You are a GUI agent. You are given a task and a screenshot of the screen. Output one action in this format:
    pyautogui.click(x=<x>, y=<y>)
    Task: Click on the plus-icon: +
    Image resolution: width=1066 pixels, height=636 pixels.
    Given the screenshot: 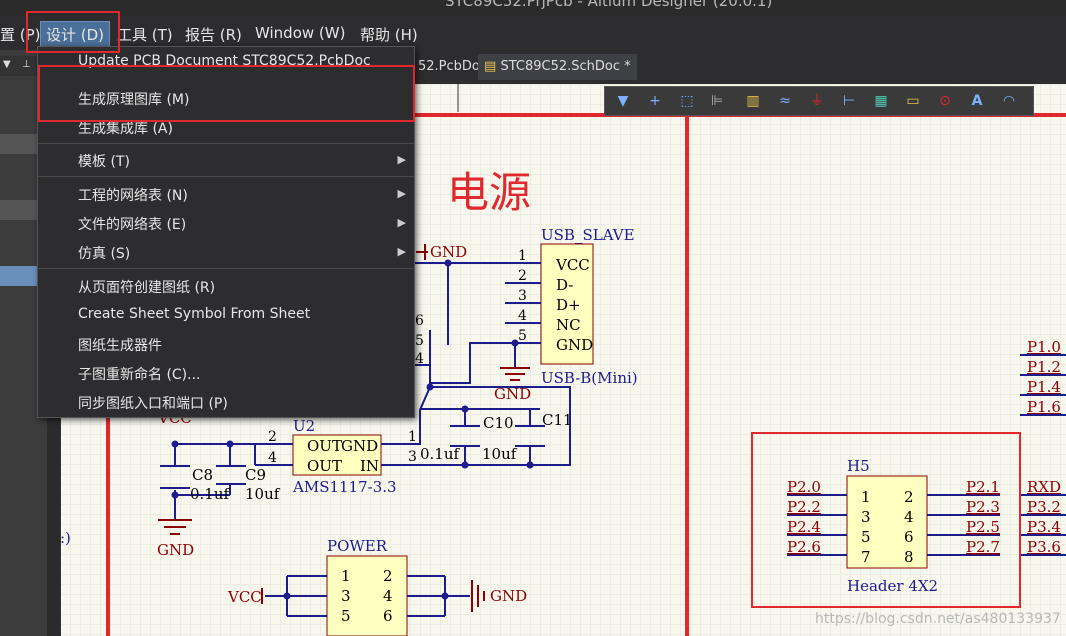 What is the action you would take?
    pyautogui.click(x=655, y=101)
    